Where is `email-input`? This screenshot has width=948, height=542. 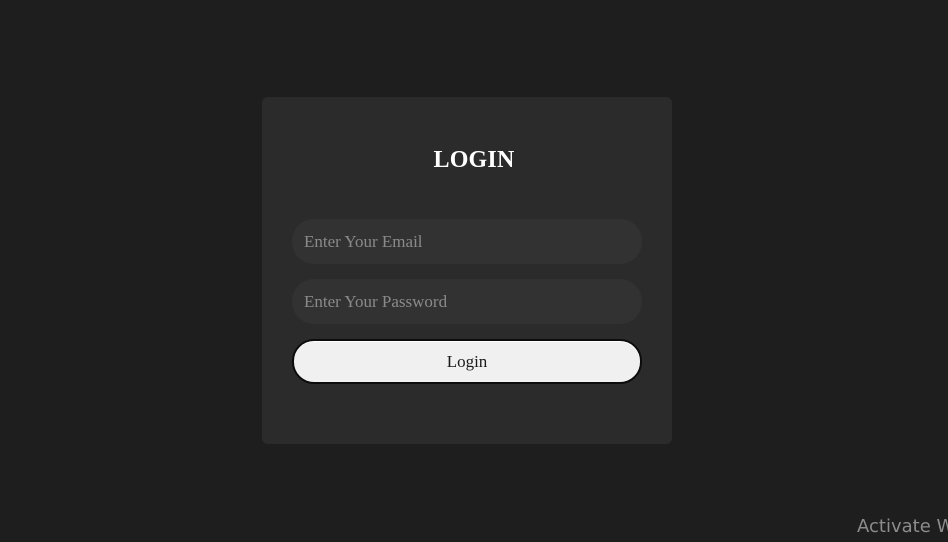
email-input is located at coordinates (467, 241).